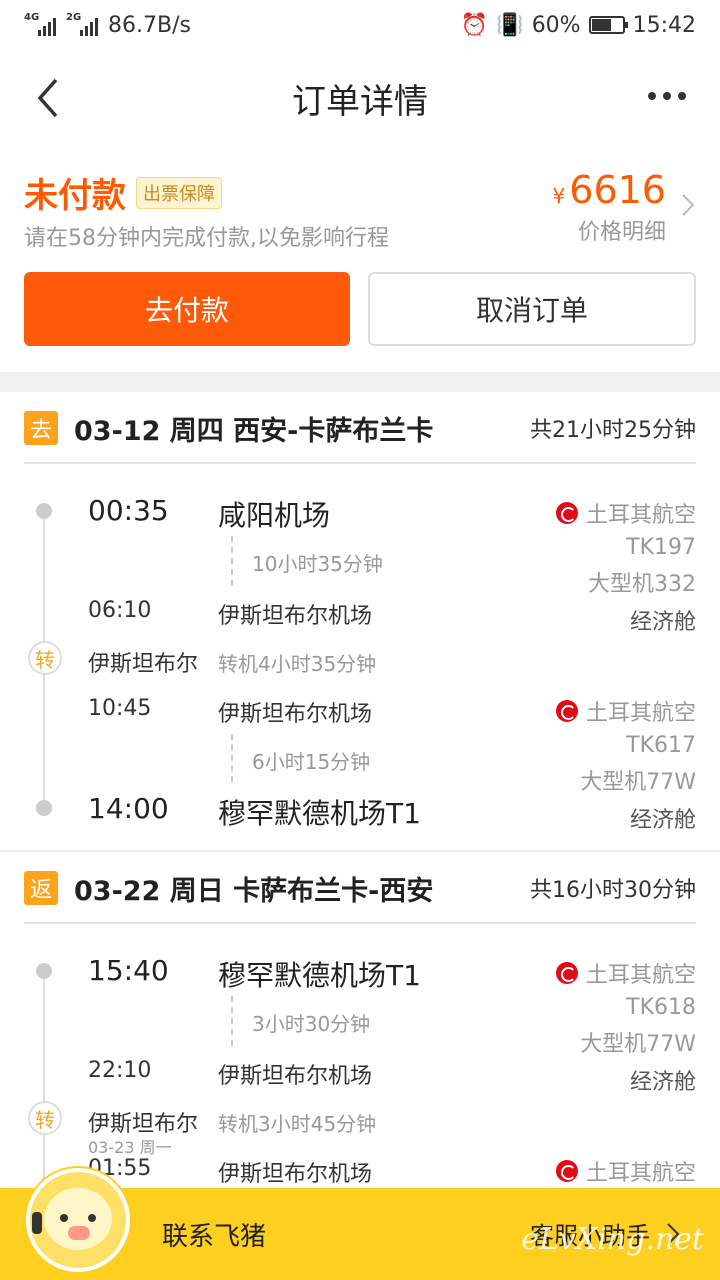  What do you see at coordinates (128, 510) in the screenshot?
I see `outbound-seg1-dep-time: 00:35` at bounding box center [128, 510].